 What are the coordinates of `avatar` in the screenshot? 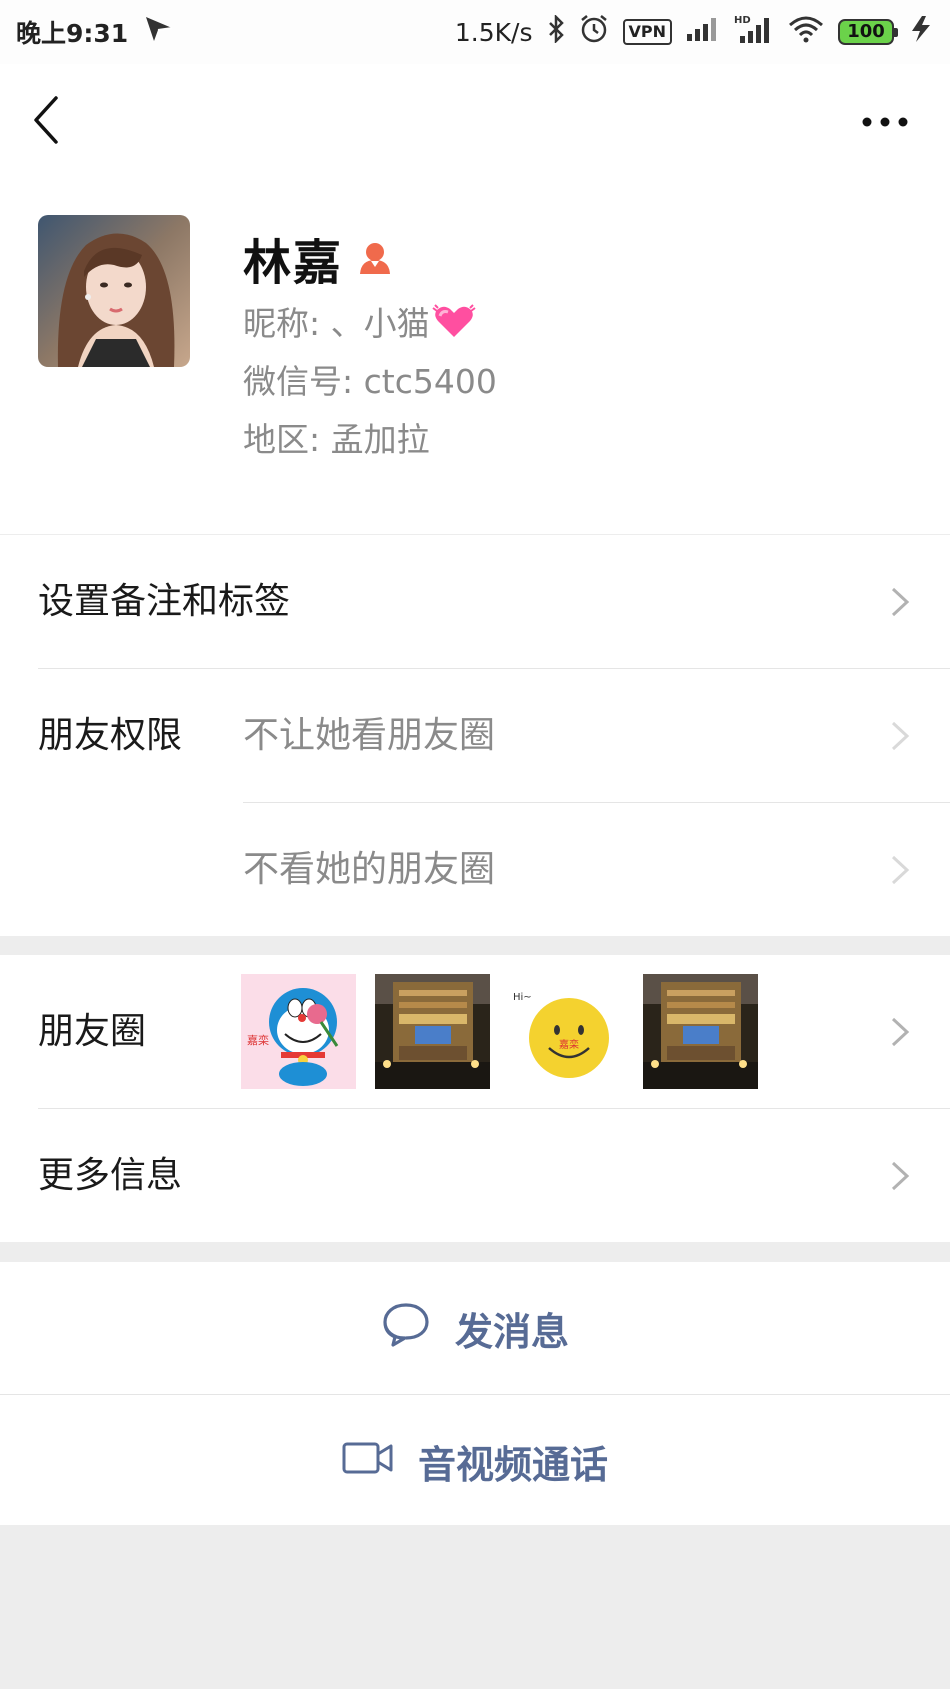 It's located at (114, 291).